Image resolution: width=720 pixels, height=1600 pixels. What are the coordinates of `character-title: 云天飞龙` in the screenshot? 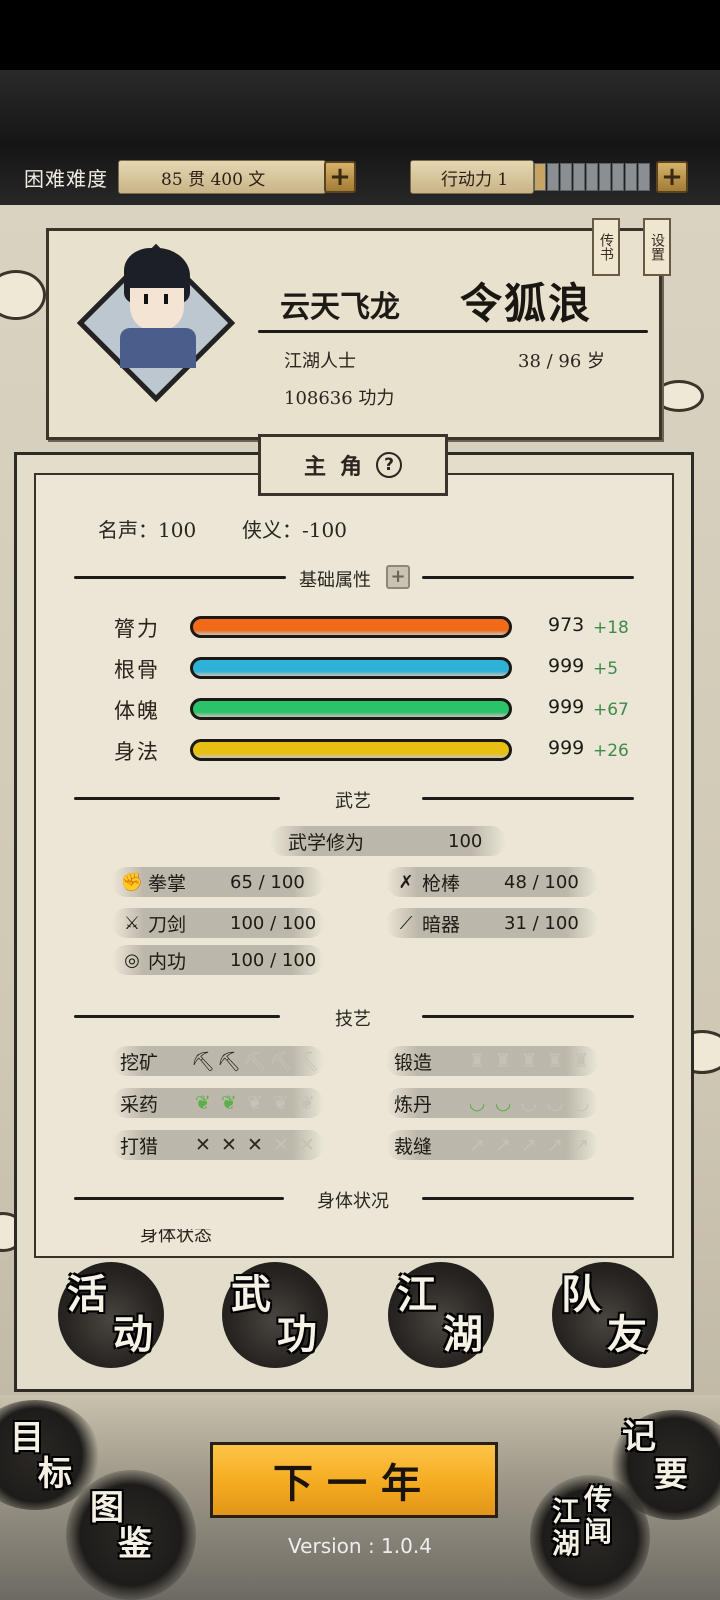 It's located at (340, 307).